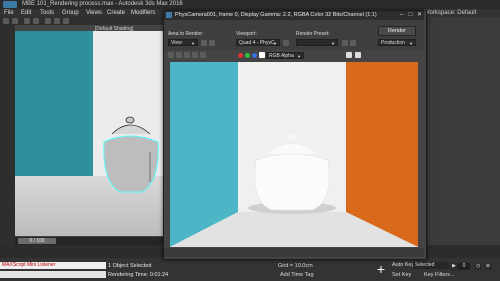  What do you see at coordinates (464, 266) in the screenshot?
I see `current-frame-field: 0` at bounding box center [464, 266].